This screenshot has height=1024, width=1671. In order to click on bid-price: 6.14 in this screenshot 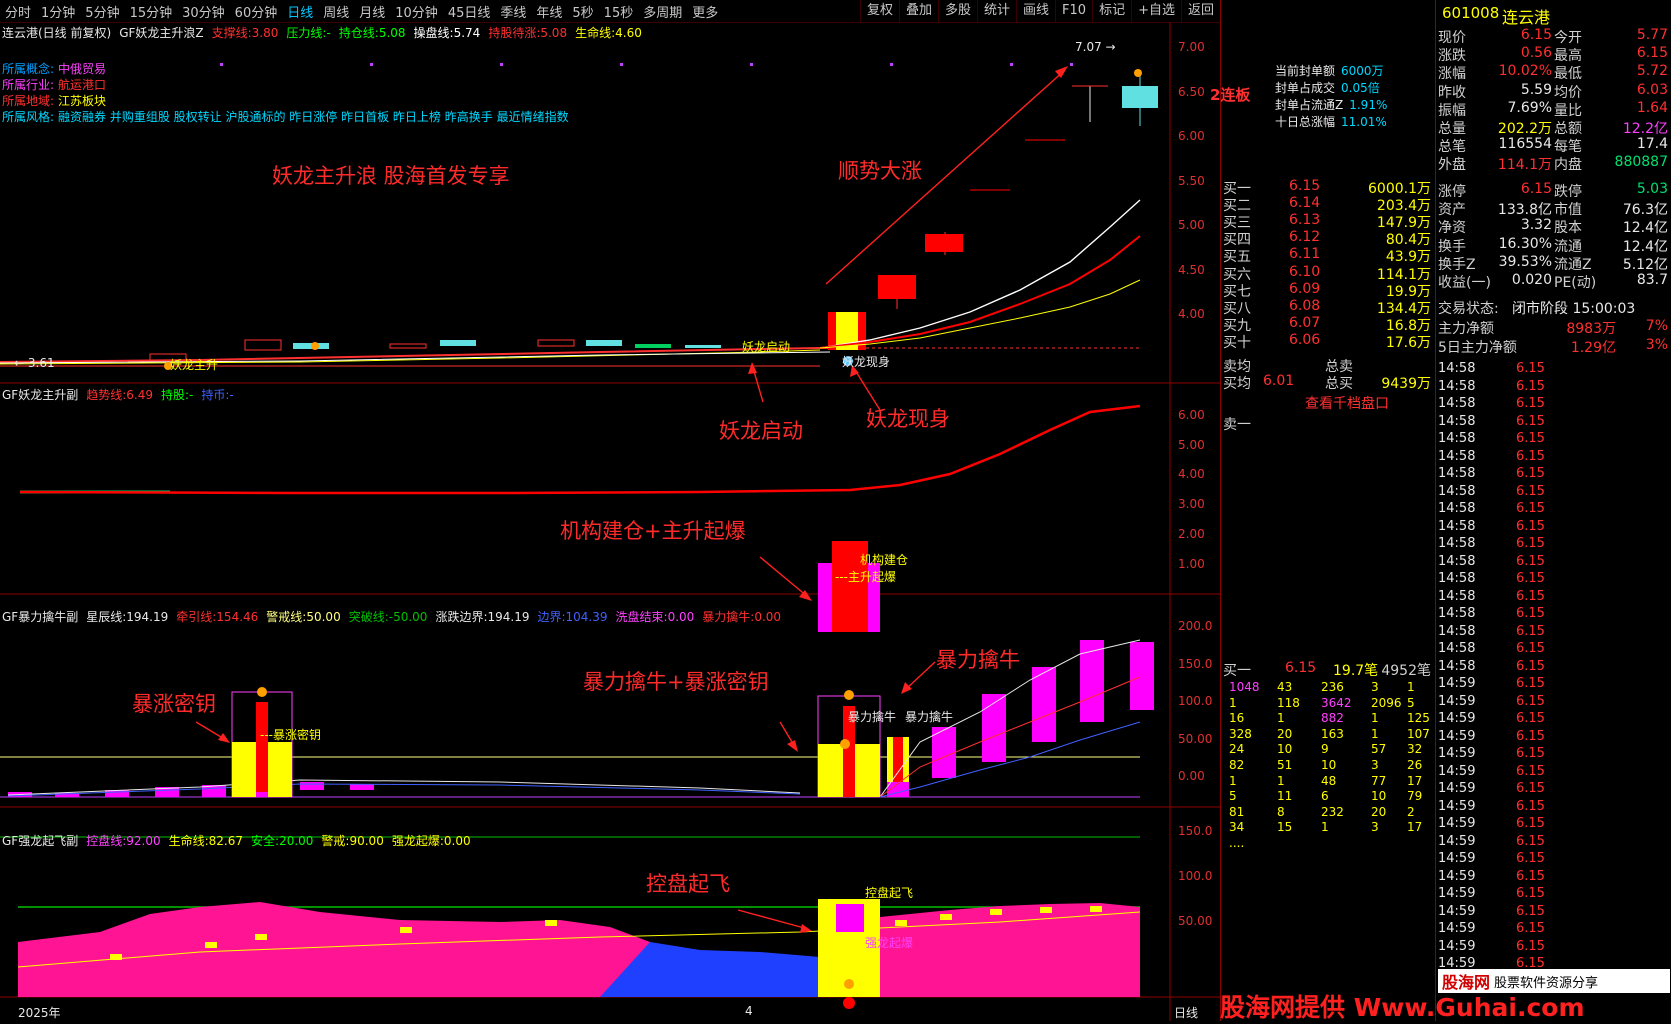, I will do `click(1305, 203)`.